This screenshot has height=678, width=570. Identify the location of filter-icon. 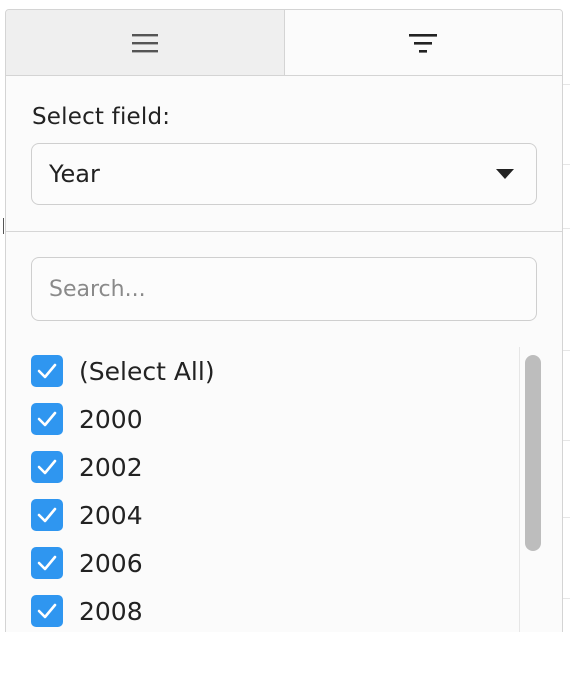
(423, 43).